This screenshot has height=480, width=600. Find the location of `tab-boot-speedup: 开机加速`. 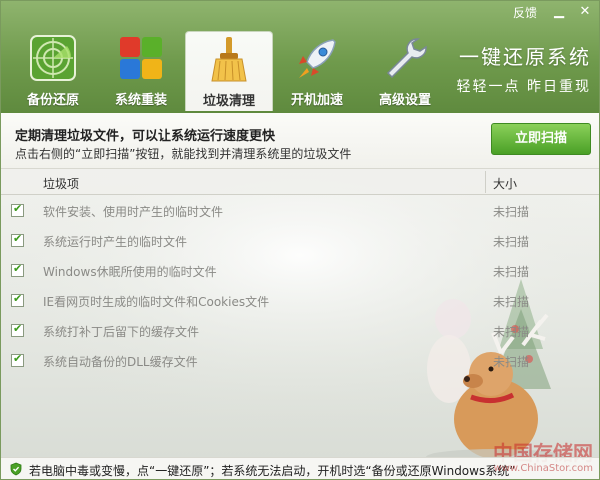

tab-boot-speedup: 开机加速 is located at coordinates (317, 71).